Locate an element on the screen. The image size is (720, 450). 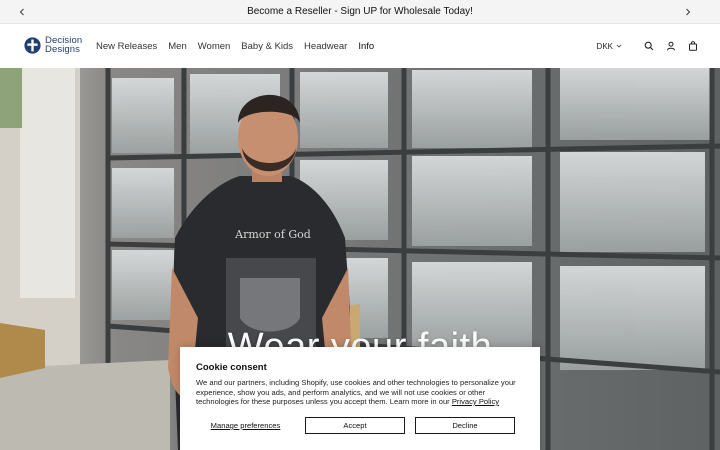
chevron-right-icon is located at coordinates (688, 12).